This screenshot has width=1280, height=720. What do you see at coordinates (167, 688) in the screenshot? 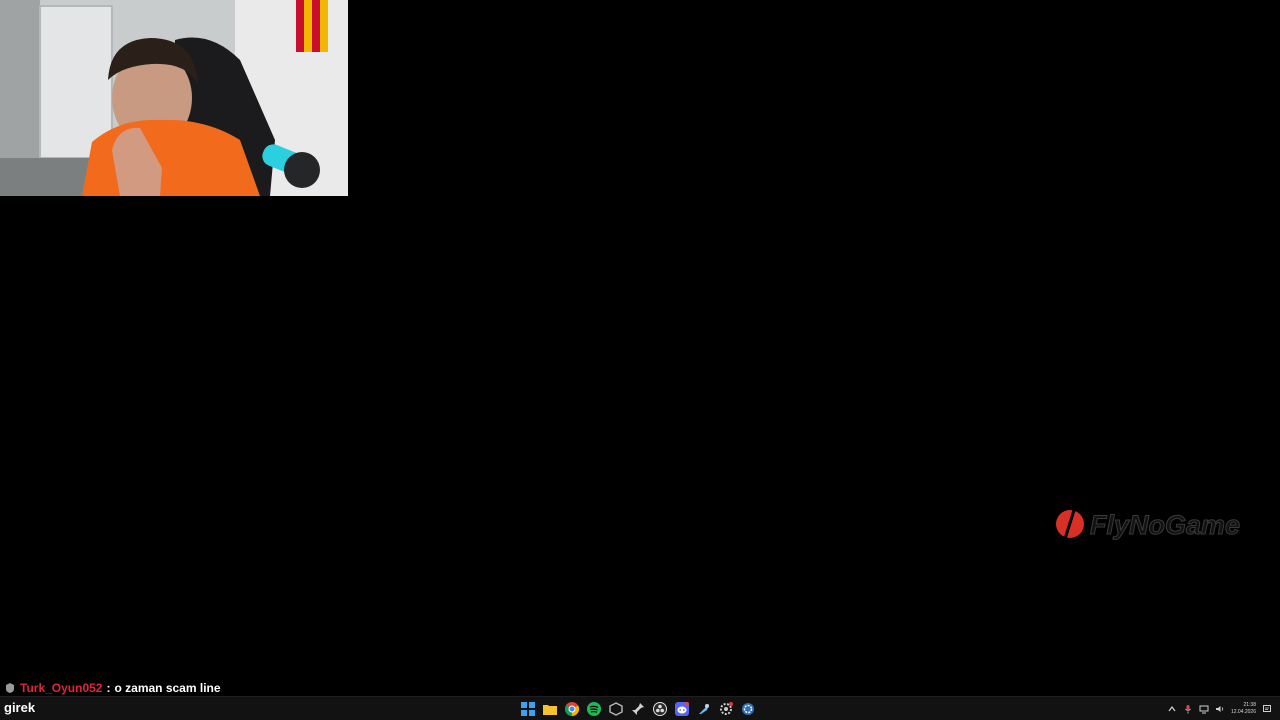
I see `chat-message-text: o zaman scam line` at bounding box center [167, 688].